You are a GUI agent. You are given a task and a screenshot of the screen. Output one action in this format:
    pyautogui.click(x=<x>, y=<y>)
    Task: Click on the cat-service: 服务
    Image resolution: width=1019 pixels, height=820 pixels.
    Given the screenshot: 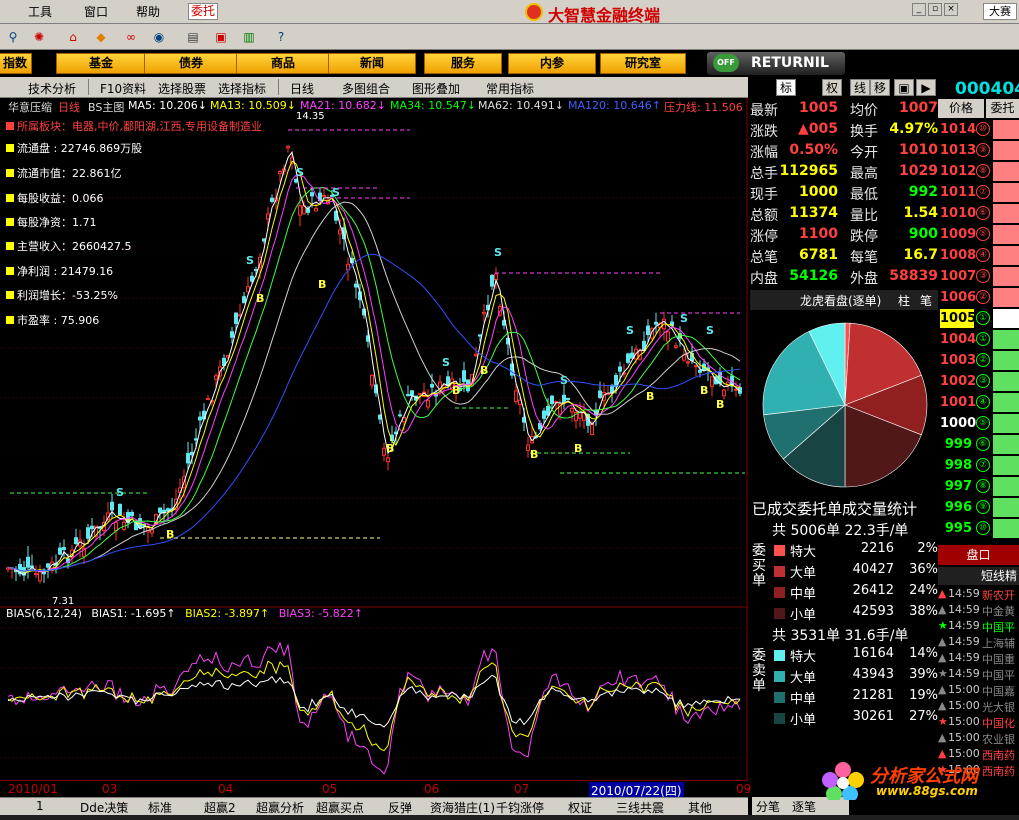 What is the action you would take?
    pyautogui.click(x=463, y=63)
    